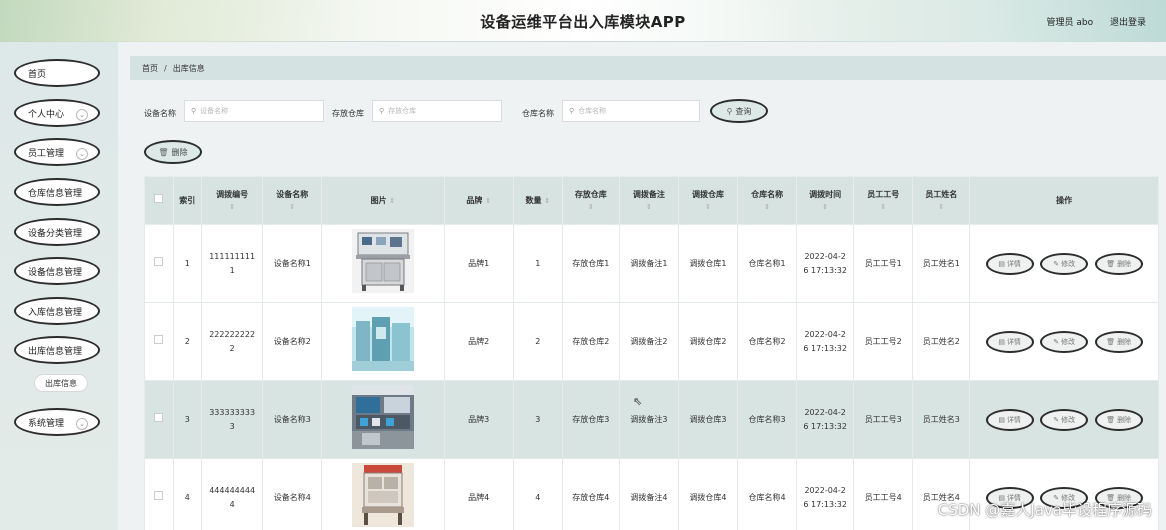 This screenshot has width=1166, height=530. What do you see at coordinates (708, 200) in the screenshot?
I see `header-transfer-warehouse: 调拨仓库 ⇕` at bounding box center [708, 200].